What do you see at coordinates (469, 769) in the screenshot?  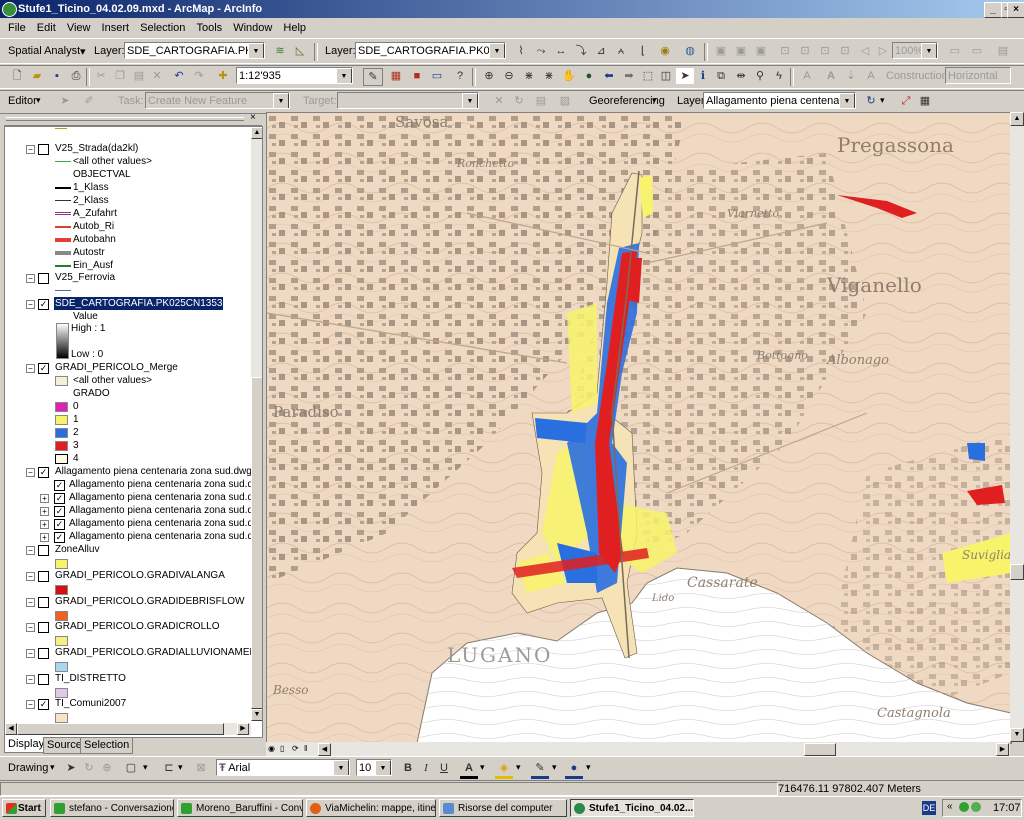 I see `font-color-icon: A` at bounding box center [469, 769].